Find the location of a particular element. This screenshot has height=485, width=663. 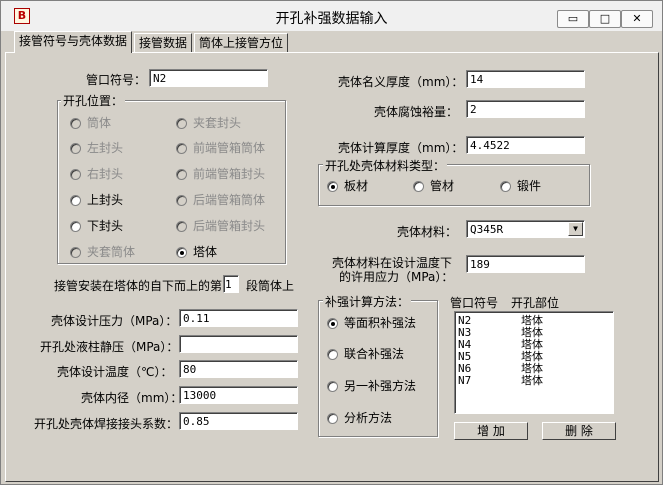

allowable-stress-label-2: 的许用应力（MPa）： is located at coordinates (396, 277).